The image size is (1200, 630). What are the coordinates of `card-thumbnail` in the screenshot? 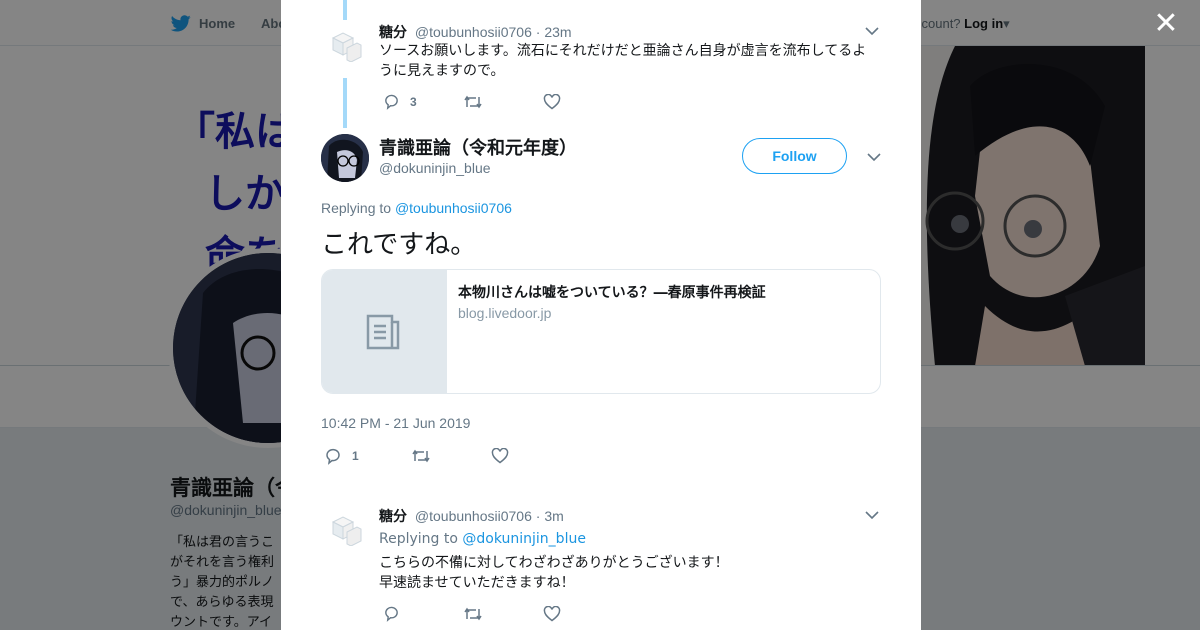 It's located at (384, 331).